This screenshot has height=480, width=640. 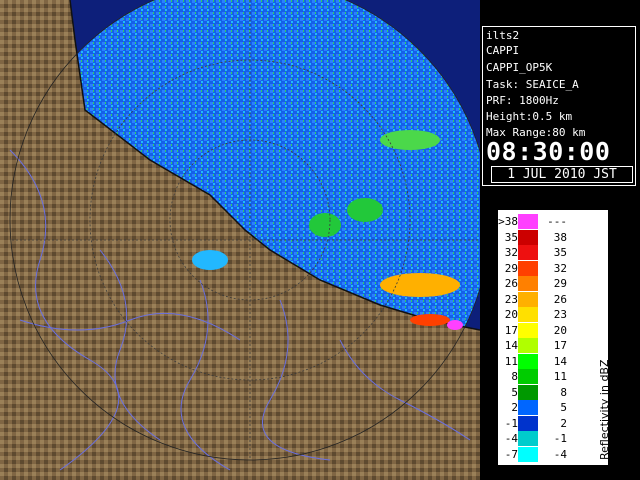 What do you see at coordinates (560, 361) in the screenshot?
I see `legend-upper-value: 14` at bounding box center [560, 361].